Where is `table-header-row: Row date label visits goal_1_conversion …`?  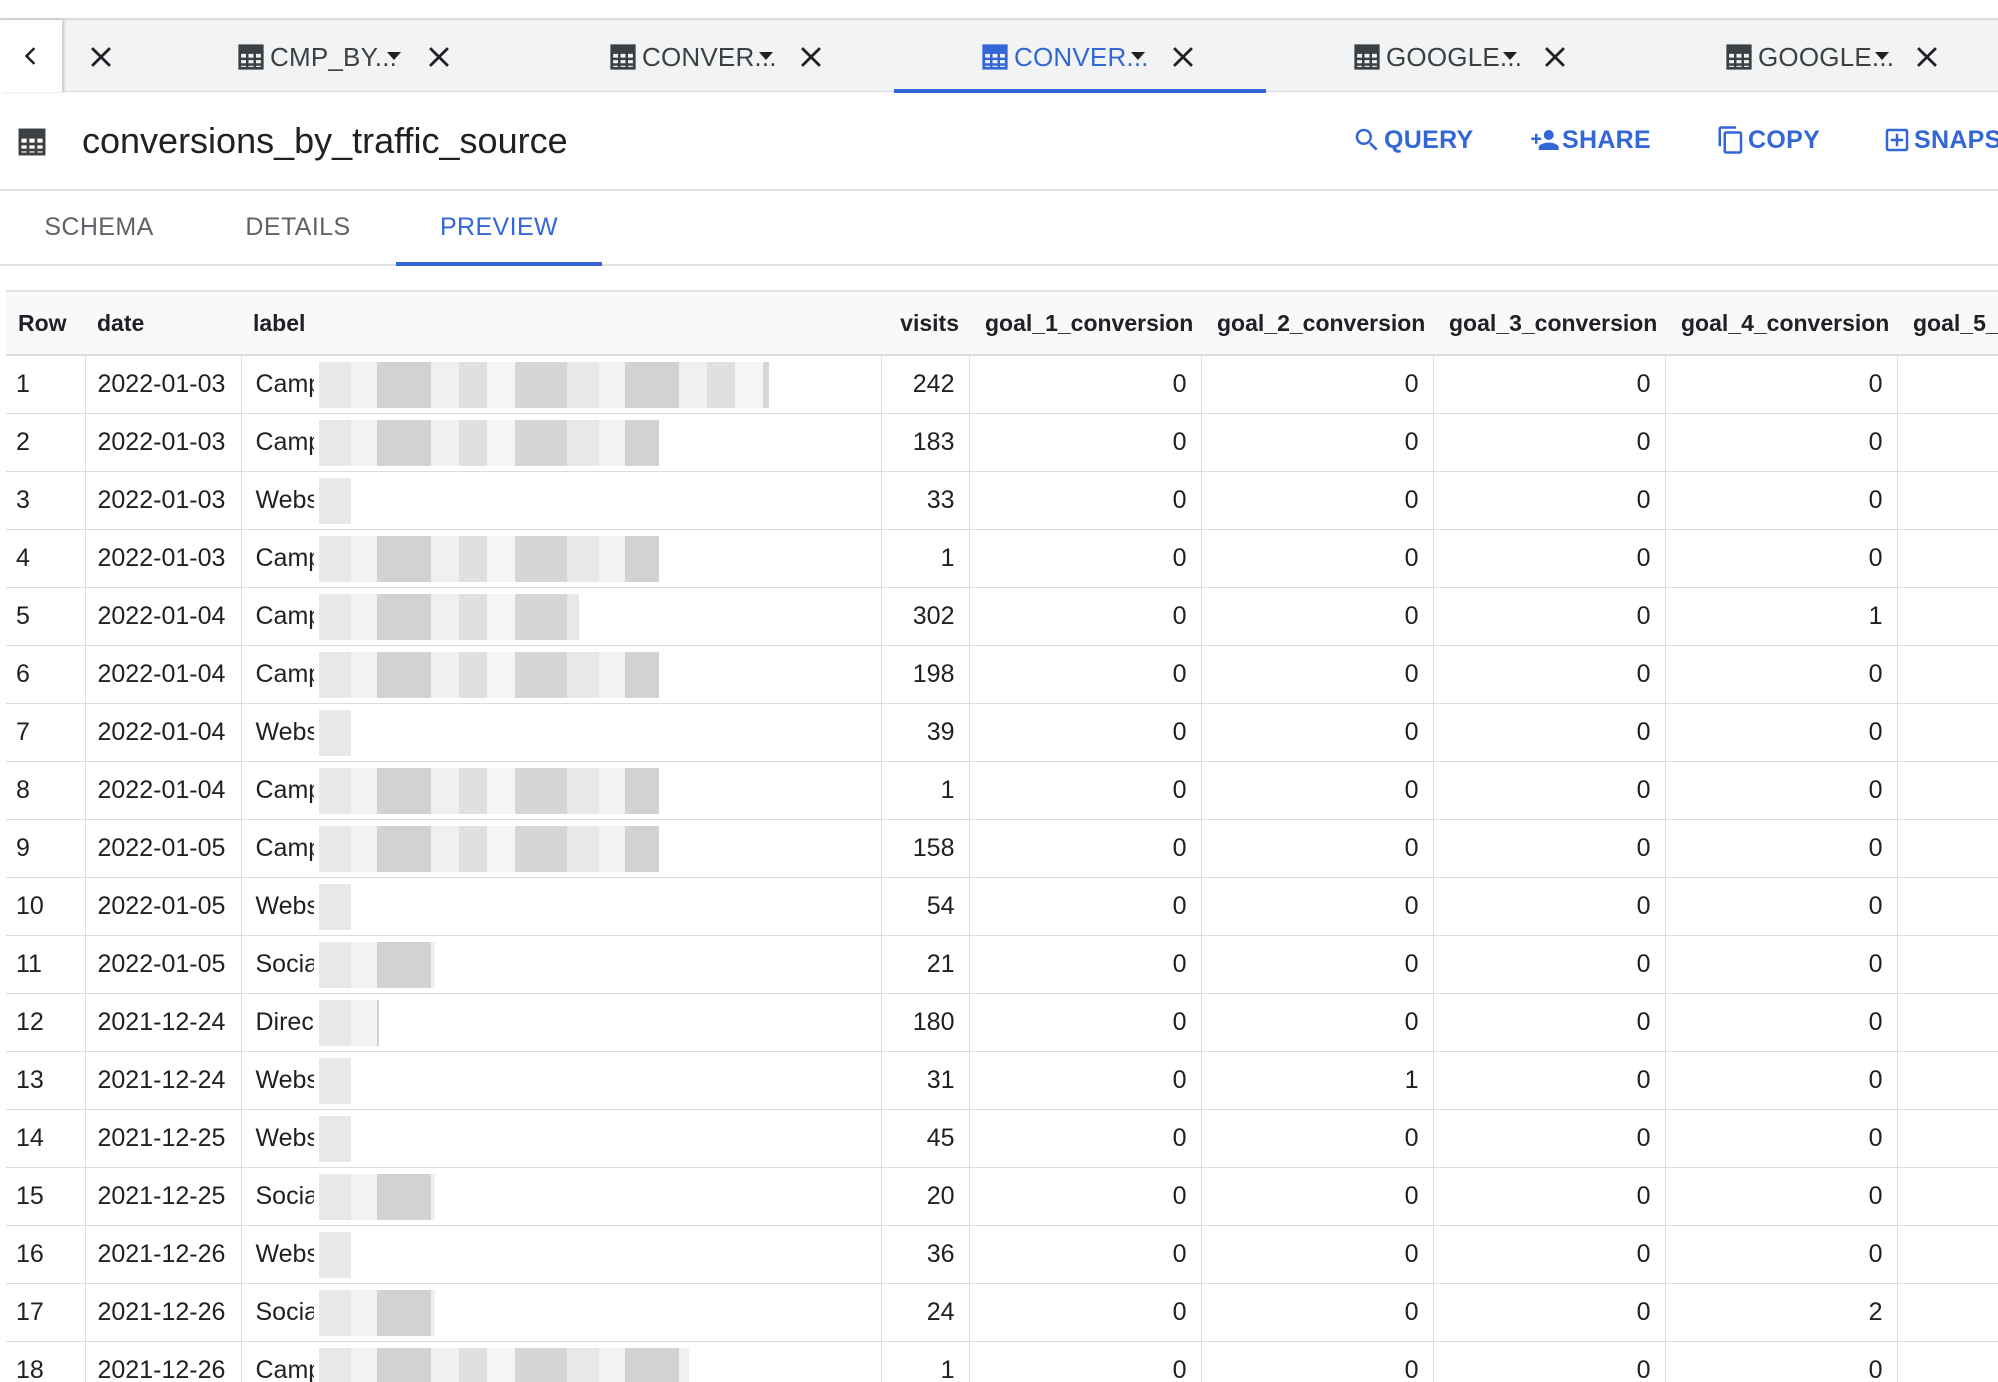 table-header-row: Row date label visits goal_1_conversion … is located at coordinates (1002, 323).